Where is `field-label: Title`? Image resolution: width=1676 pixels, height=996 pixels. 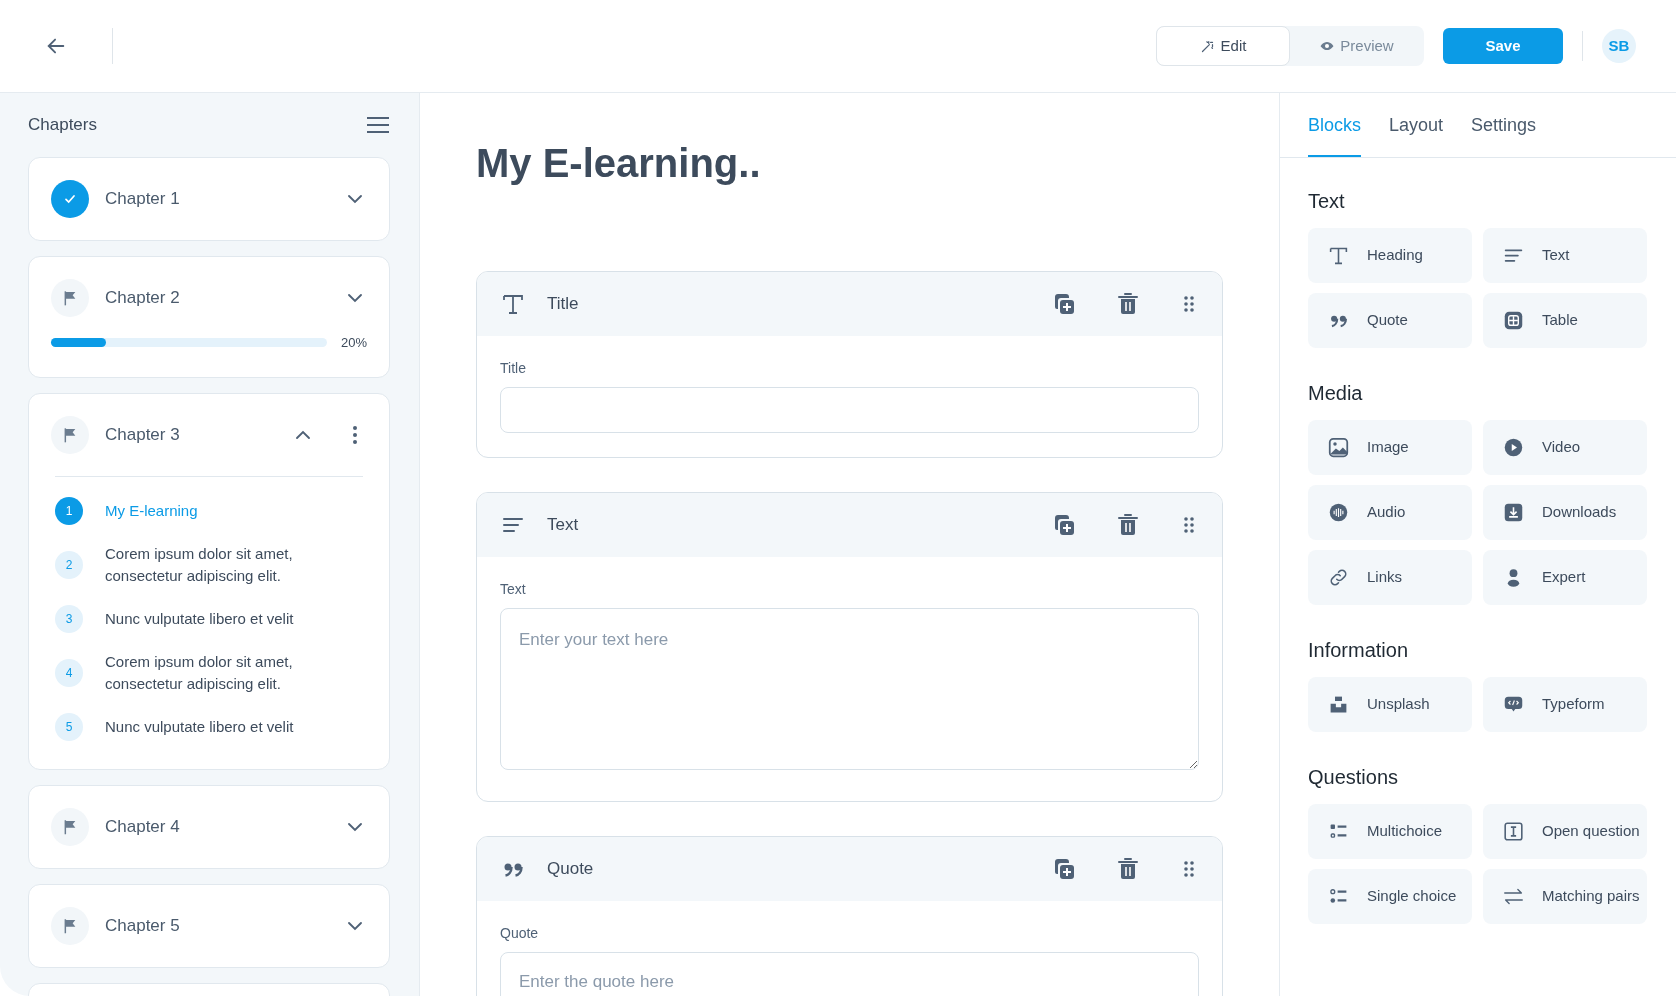 field-label: Title is located at coordinates (513, 368).